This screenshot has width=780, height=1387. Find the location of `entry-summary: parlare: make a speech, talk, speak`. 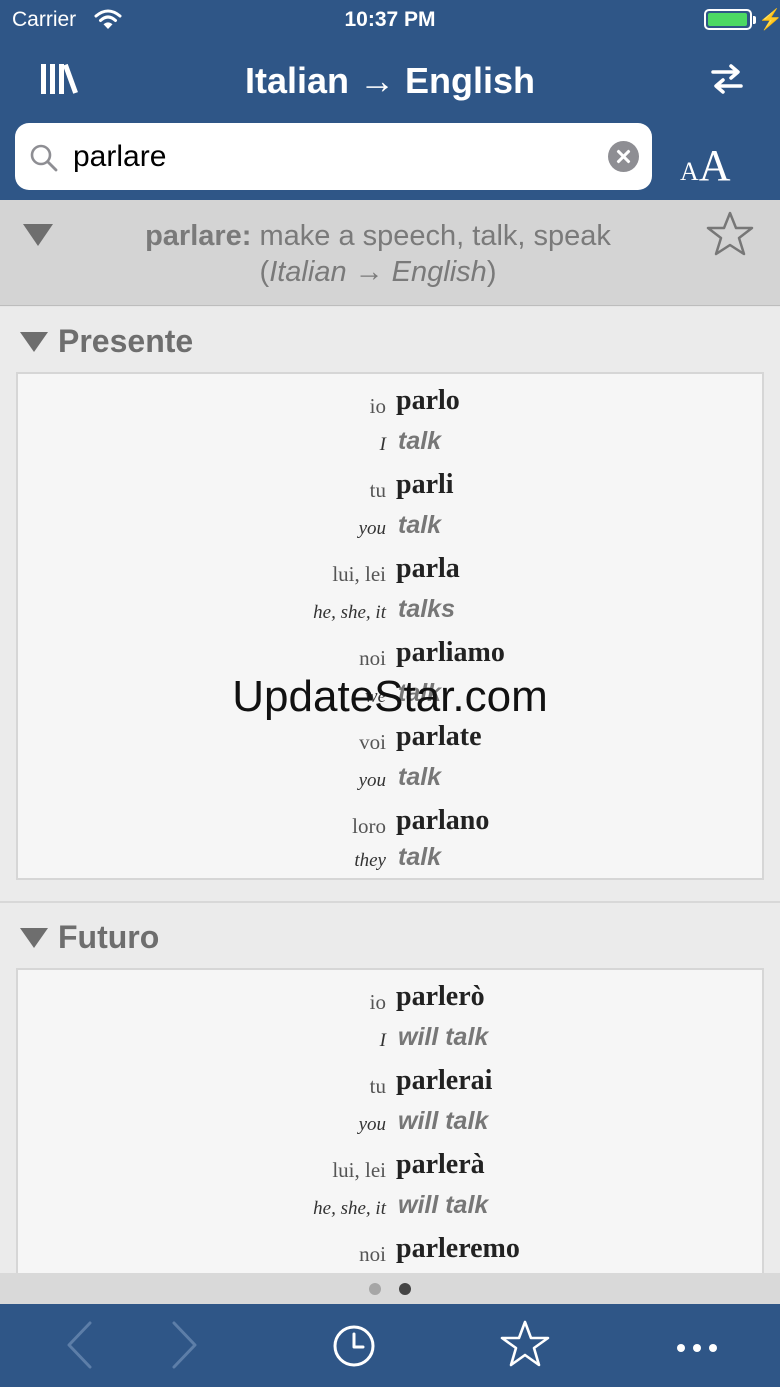

entry-summary: parlare: make a speech, talk, speak is located at coordinates (378, 236).